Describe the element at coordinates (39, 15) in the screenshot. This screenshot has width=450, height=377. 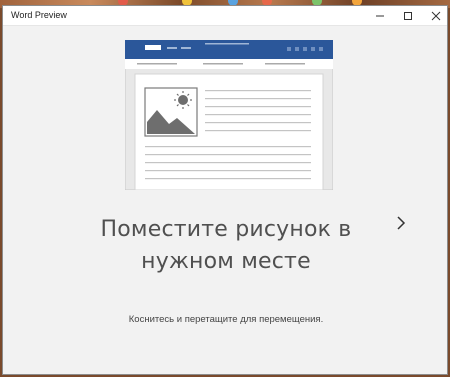
I see `window-title: Word Preview` at that location.